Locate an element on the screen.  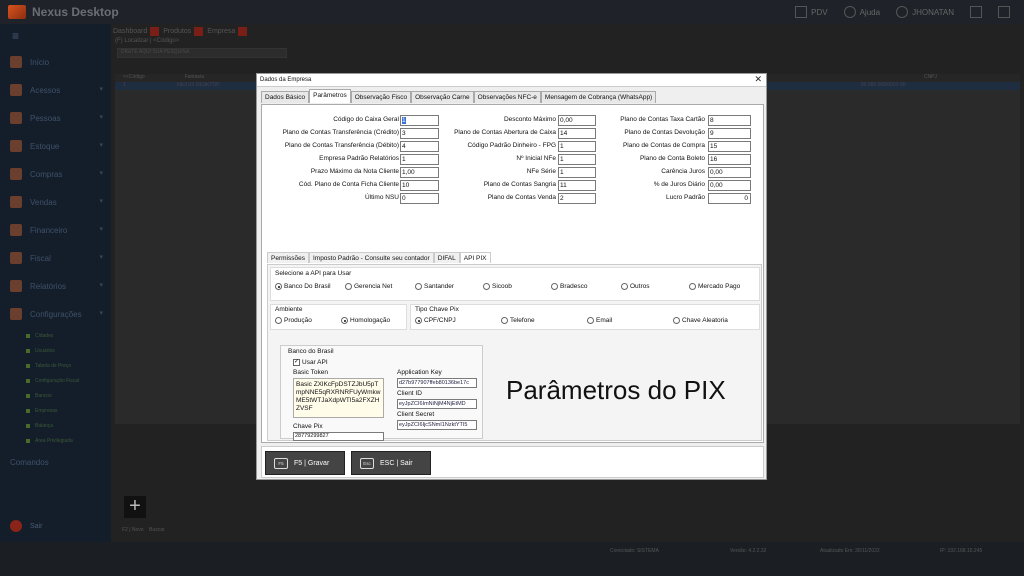
key-icon is located at coordinates (16, 90).